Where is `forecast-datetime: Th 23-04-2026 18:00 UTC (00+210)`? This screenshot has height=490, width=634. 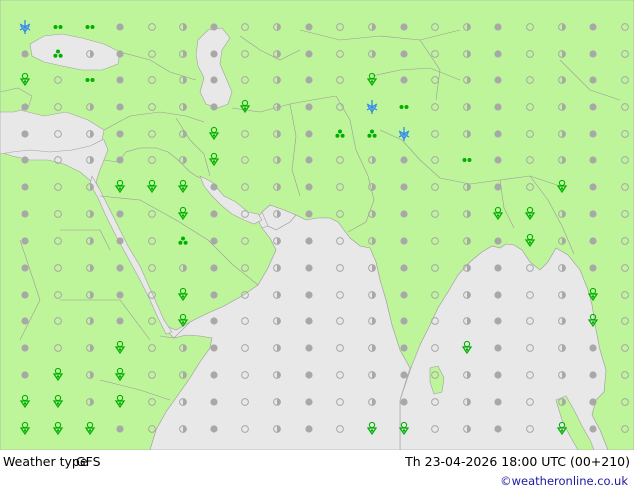
forecast-datetime: Th 23-04-2026 18:00 UTC (00+210) is located at coordinates (517, 461).